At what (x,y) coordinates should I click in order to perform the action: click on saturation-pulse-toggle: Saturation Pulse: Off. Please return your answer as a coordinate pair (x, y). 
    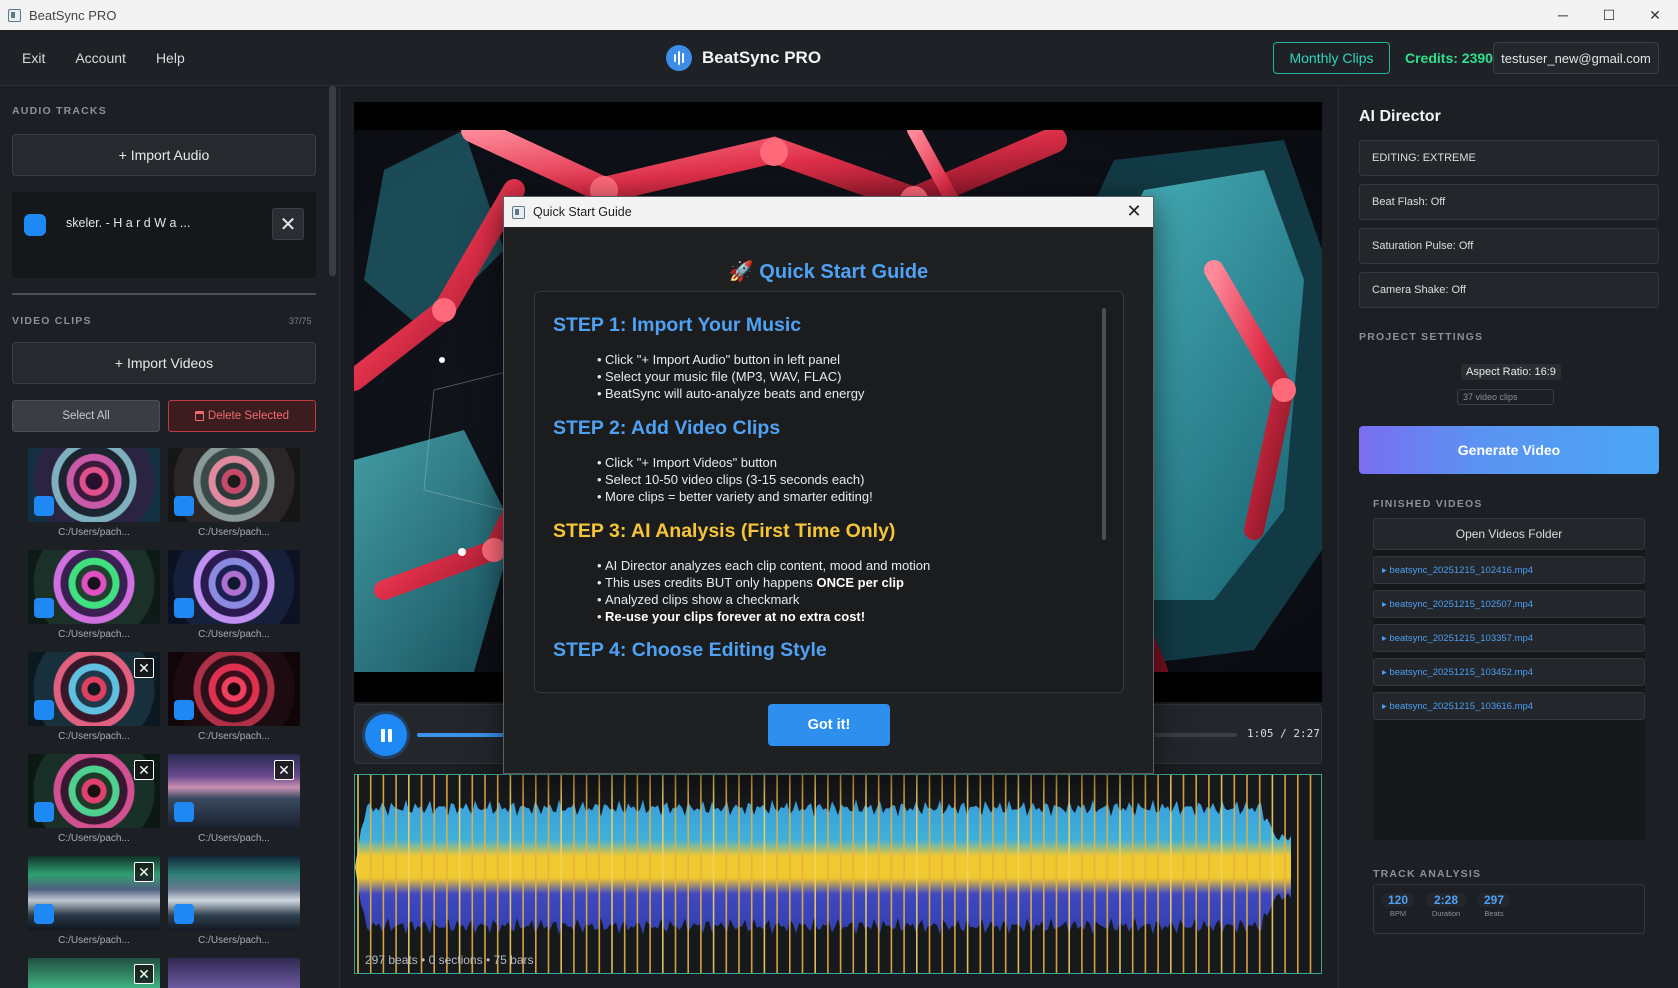
    Looking at the image, I should click on (1509, 246).